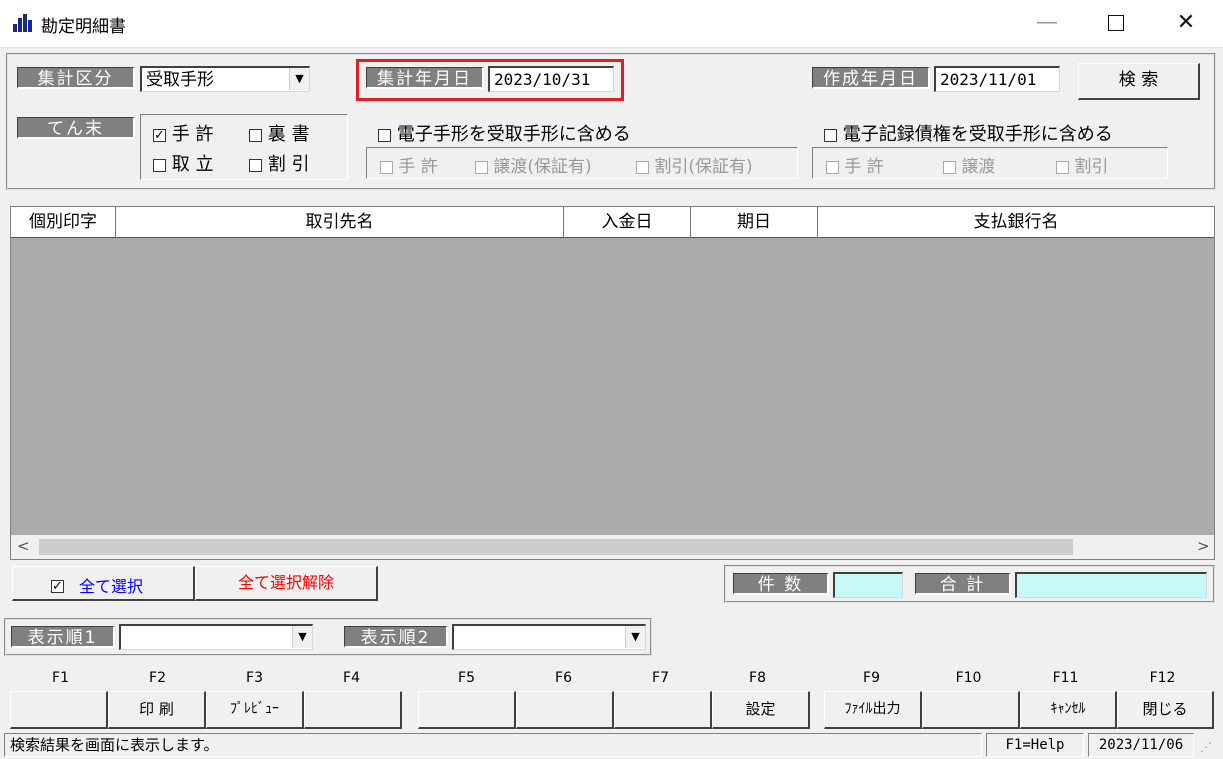 This screenshot has width=1223, height=759. I want to click on fkey-label-f12: F12, so click(1162, 678).